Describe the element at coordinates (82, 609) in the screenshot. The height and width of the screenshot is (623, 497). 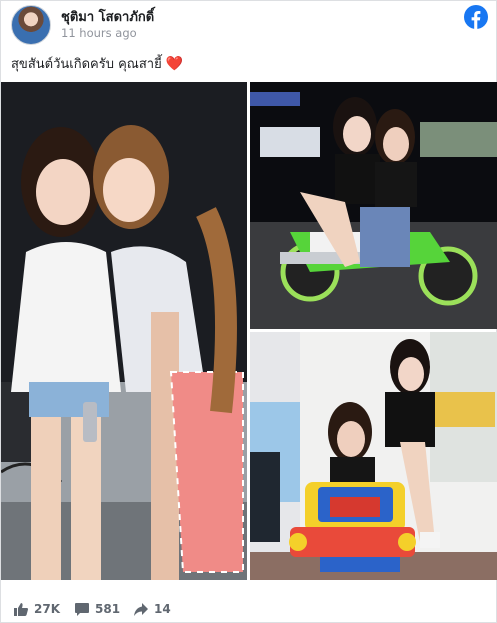
I see `comment-icon` at that location.